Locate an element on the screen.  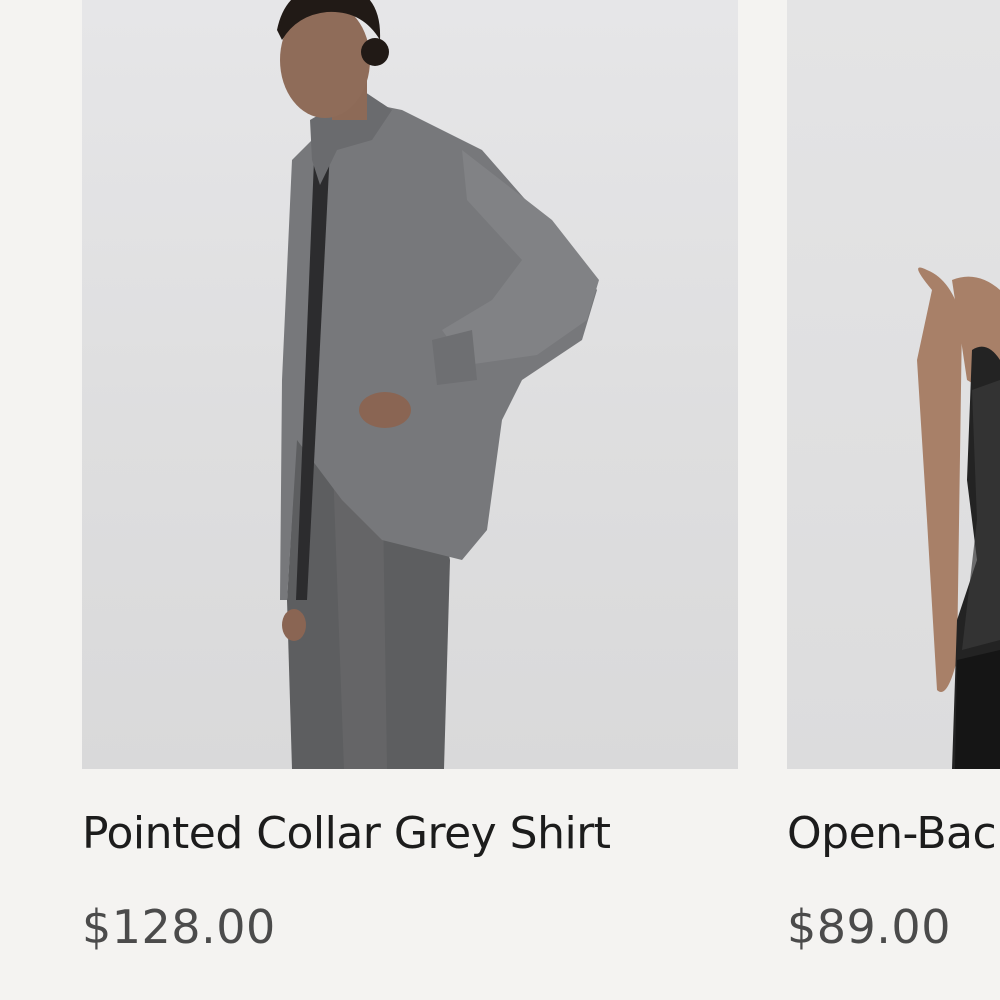
product-price: $89.00 is located at coordinates (869, 927).